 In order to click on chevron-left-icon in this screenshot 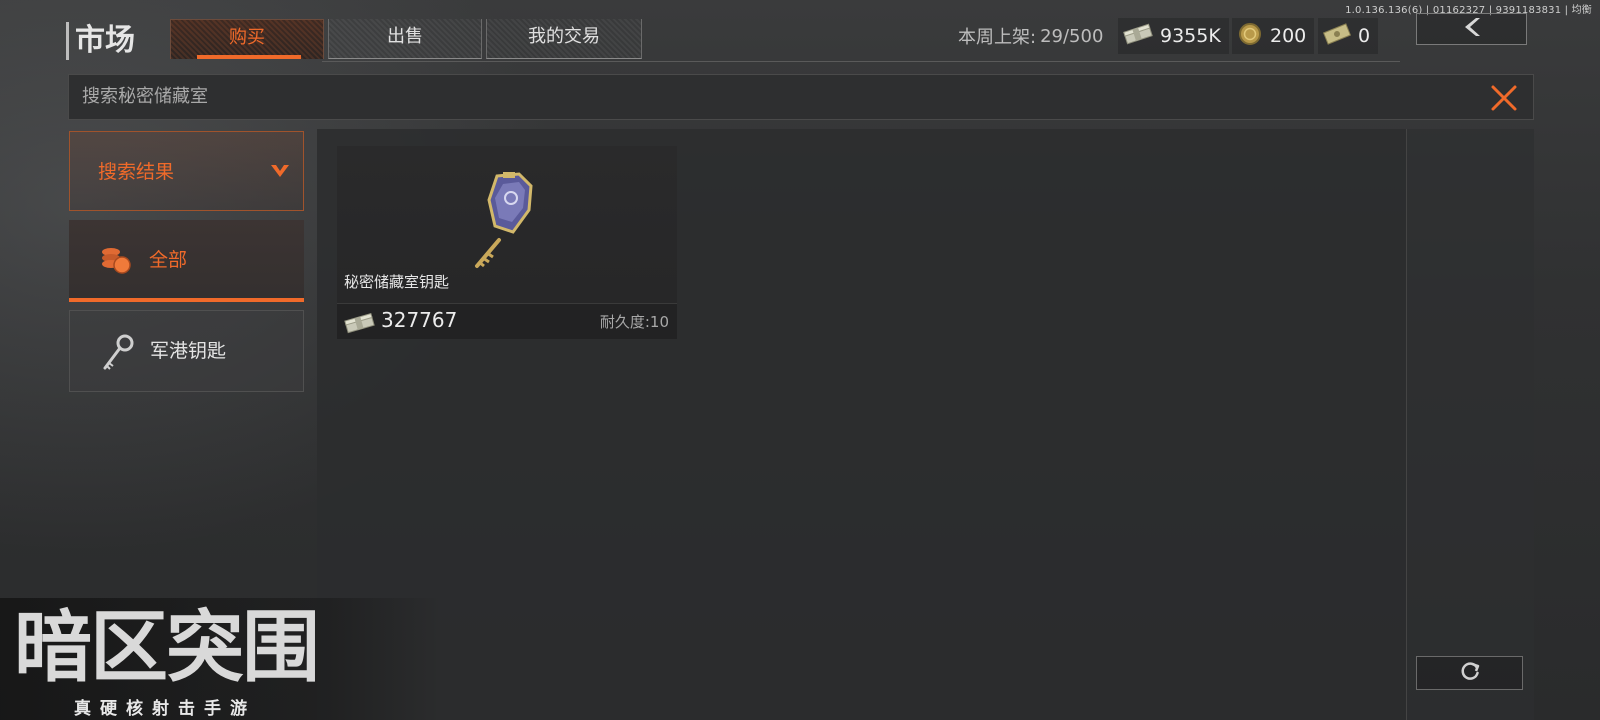, I will do `click(1472, 29)`.